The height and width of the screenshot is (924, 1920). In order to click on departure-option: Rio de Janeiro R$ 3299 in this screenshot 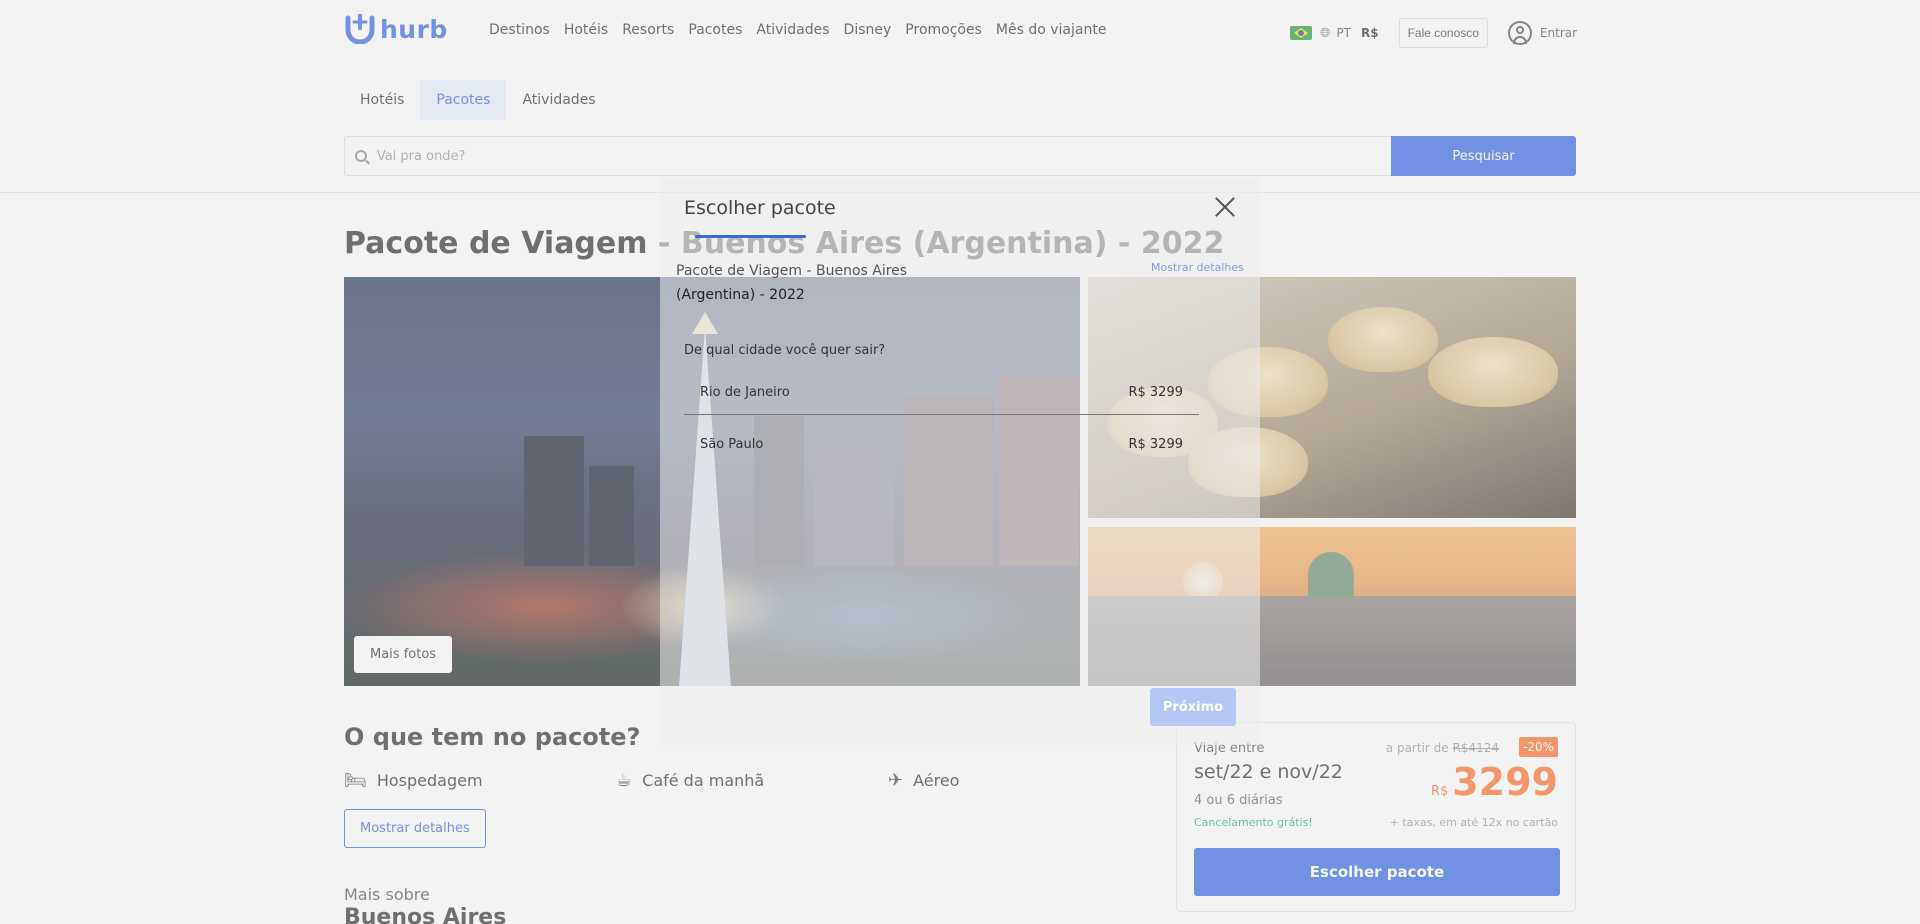, I will do `click(941, 393)`.